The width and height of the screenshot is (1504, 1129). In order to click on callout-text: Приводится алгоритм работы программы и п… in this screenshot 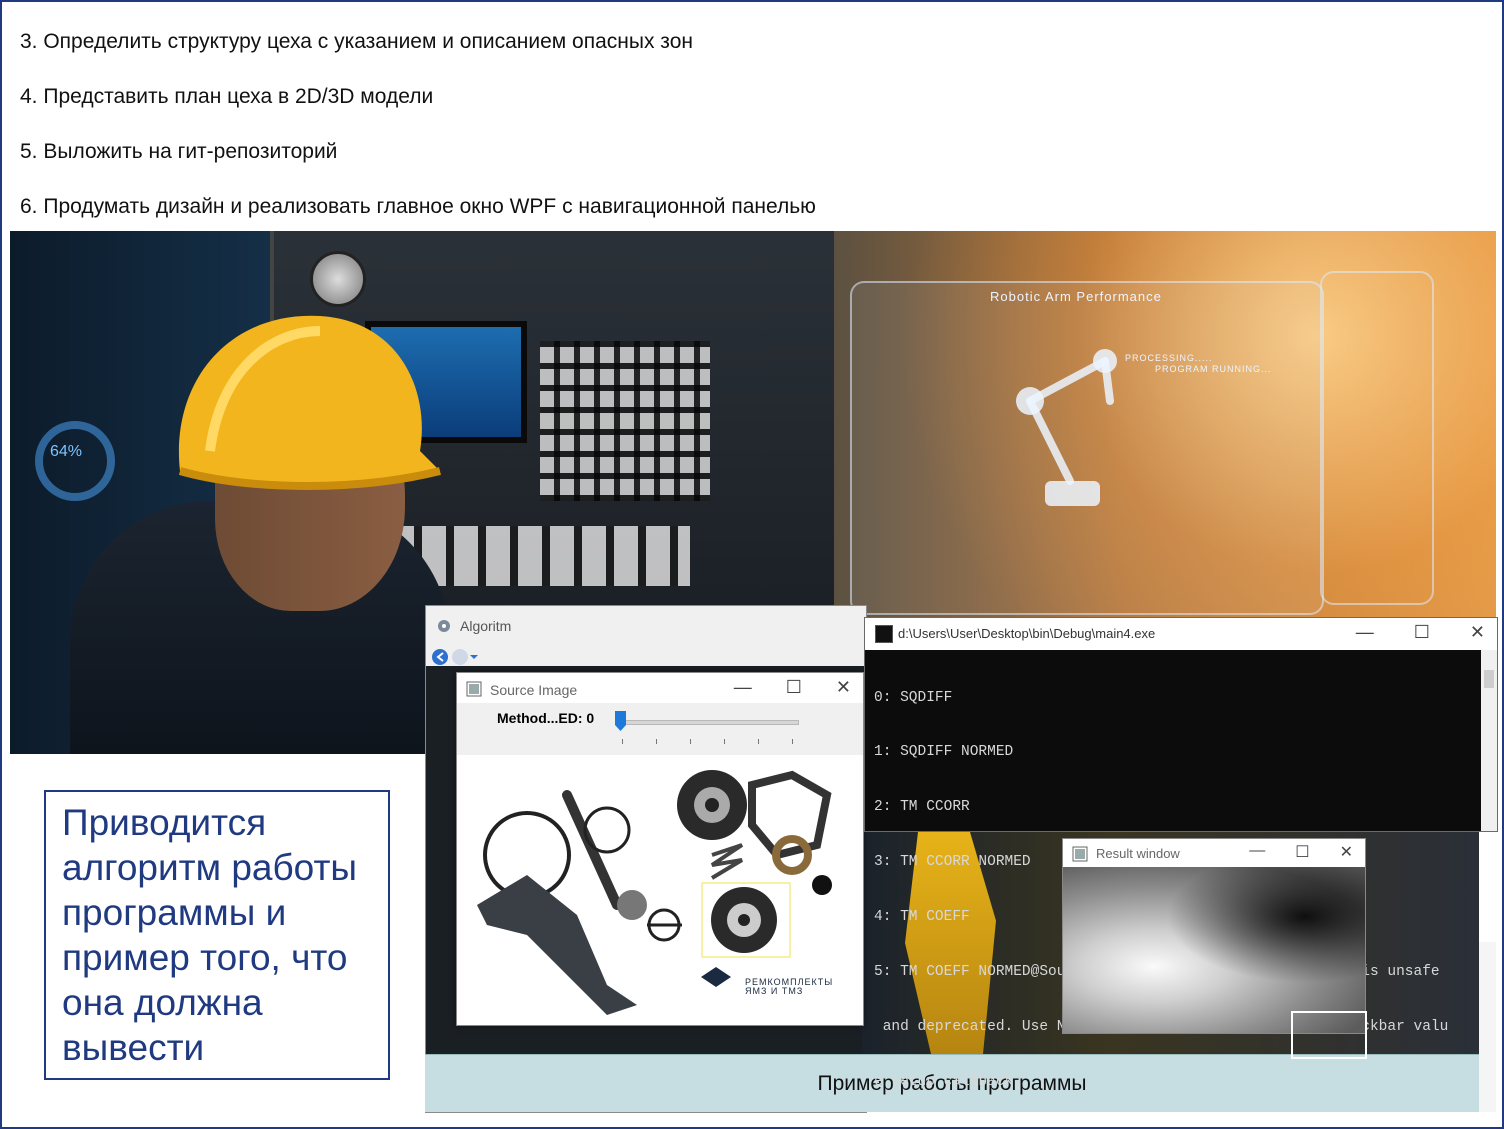, I will do `click(209, 935)`.